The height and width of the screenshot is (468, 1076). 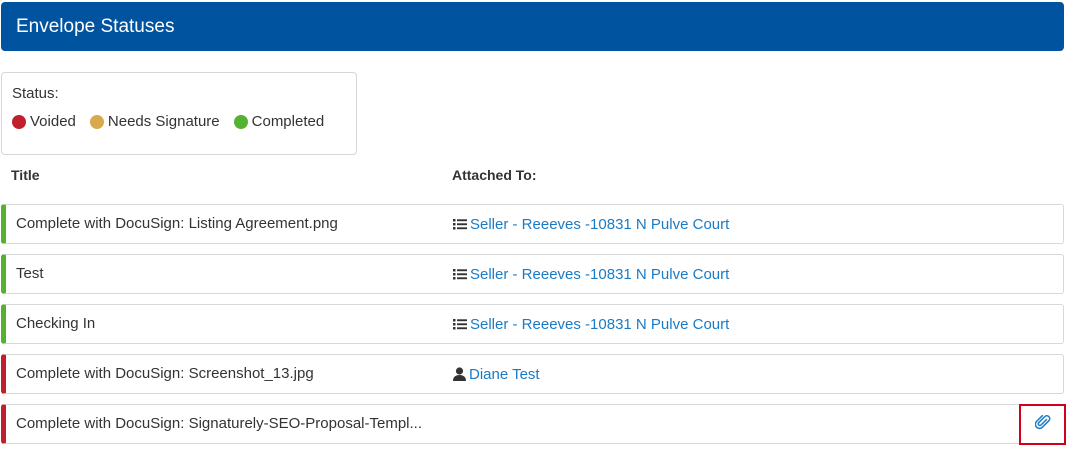 I want to click on page-title: Envelope Statuses, so click(x=95, y=26).